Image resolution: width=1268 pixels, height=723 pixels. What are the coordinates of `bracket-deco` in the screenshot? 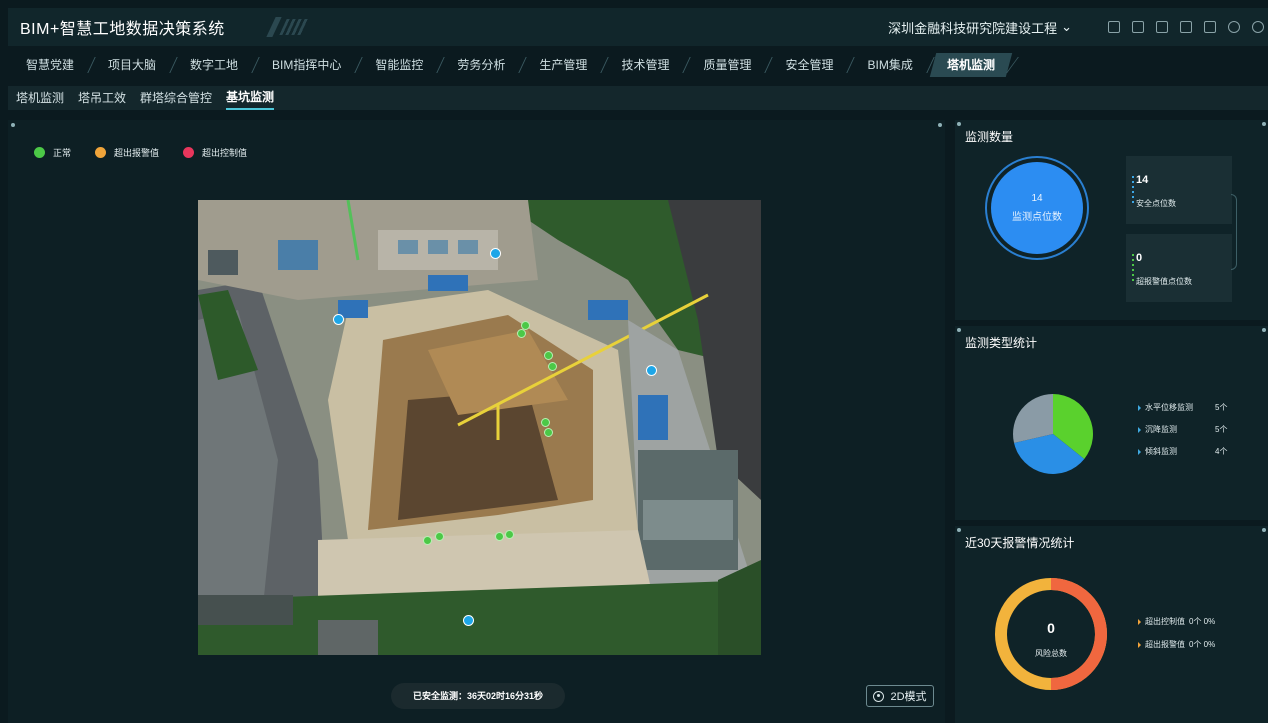 It's located at (1234, 232).